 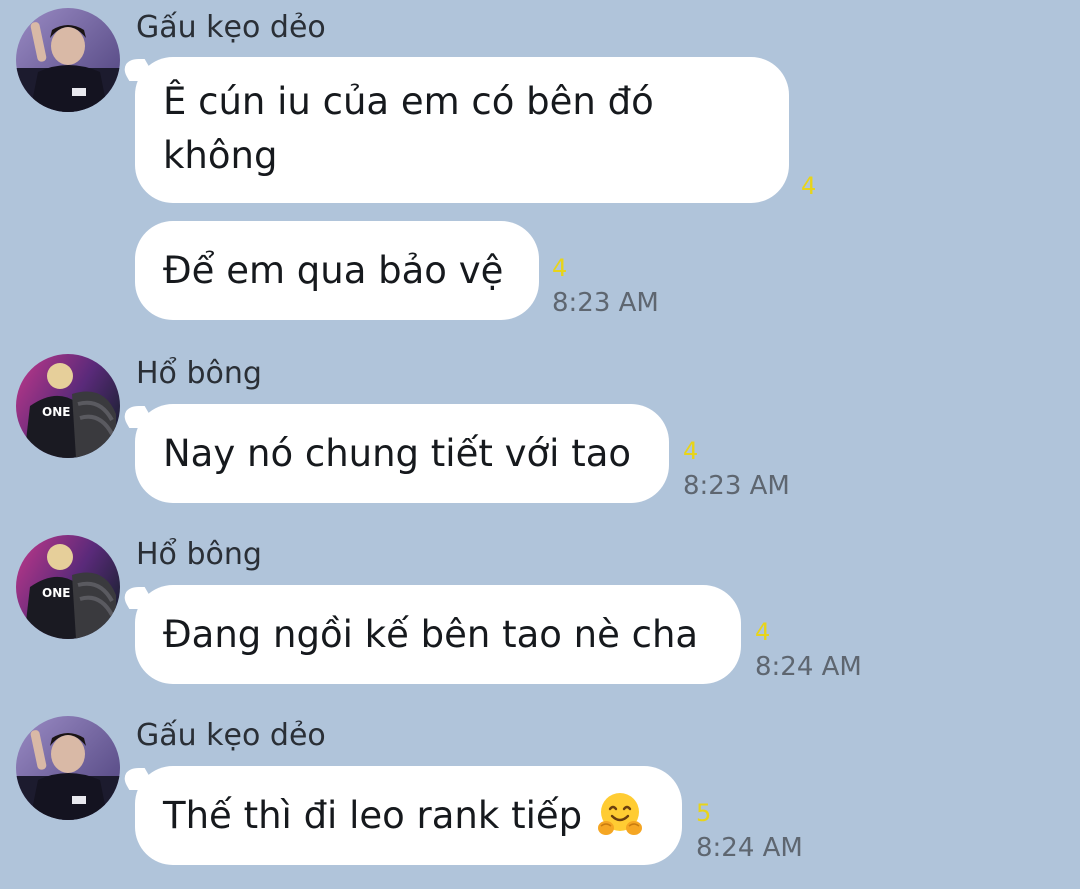 What do you see at coordinates (431, 634) in the screenshot?
I see `message-text: Đang ngồi kế bên tao nè cha` at bounding box center [431, 634].